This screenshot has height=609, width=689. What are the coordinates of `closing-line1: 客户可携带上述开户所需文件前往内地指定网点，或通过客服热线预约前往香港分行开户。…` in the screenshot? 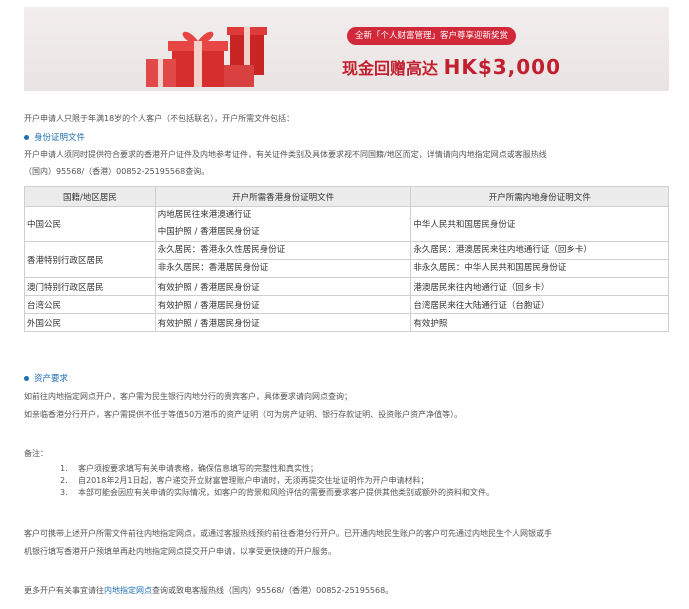 It's located at (288, 533).